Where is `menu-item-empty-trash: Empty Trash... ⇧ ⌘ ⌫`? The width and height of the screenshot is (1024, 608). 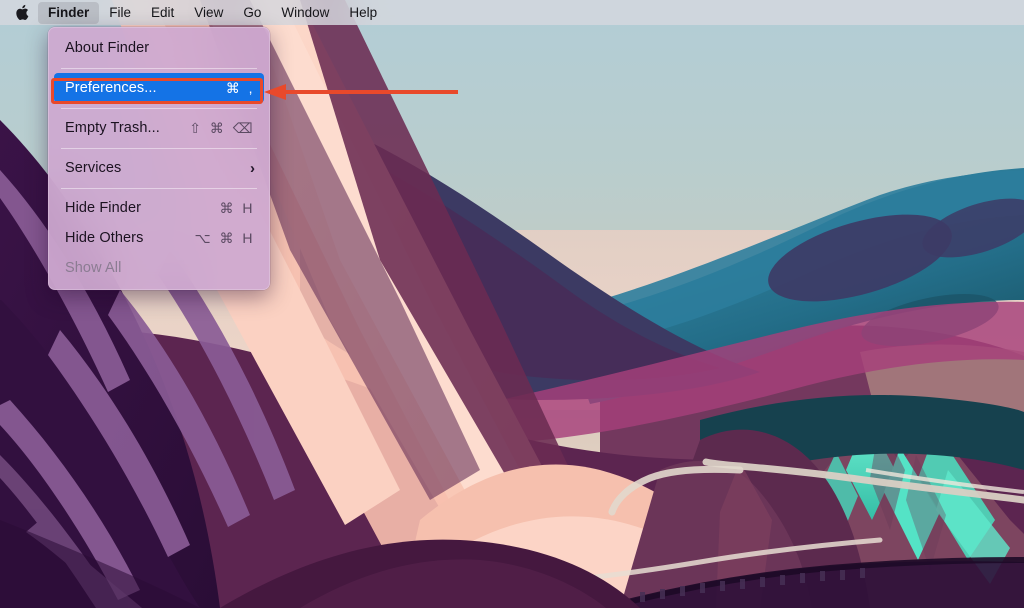
menu-item-empty-trash: Empty Trash... ⇧ ⌘ ⌫ is located at coordinates (159, 128).